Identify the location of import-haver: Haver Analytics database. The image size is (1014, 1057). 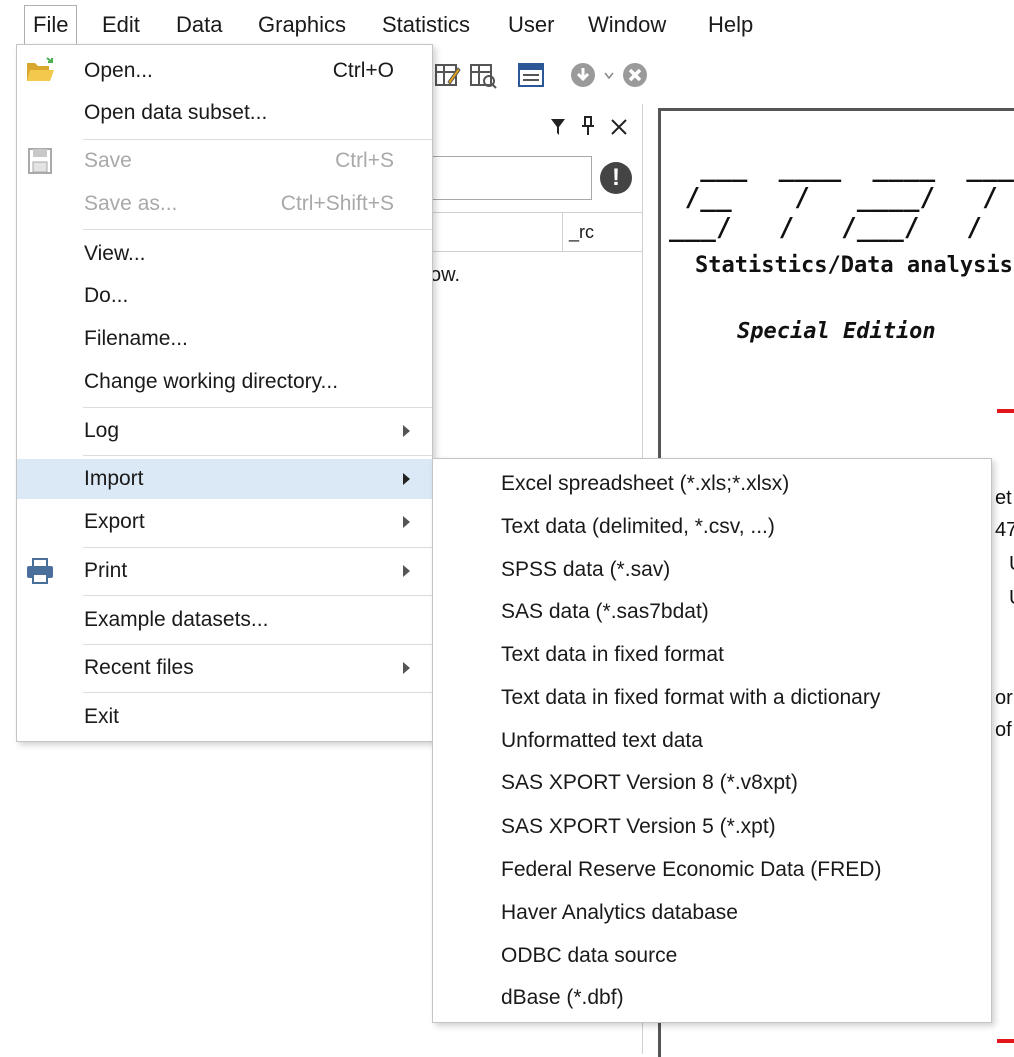
(619, 913).